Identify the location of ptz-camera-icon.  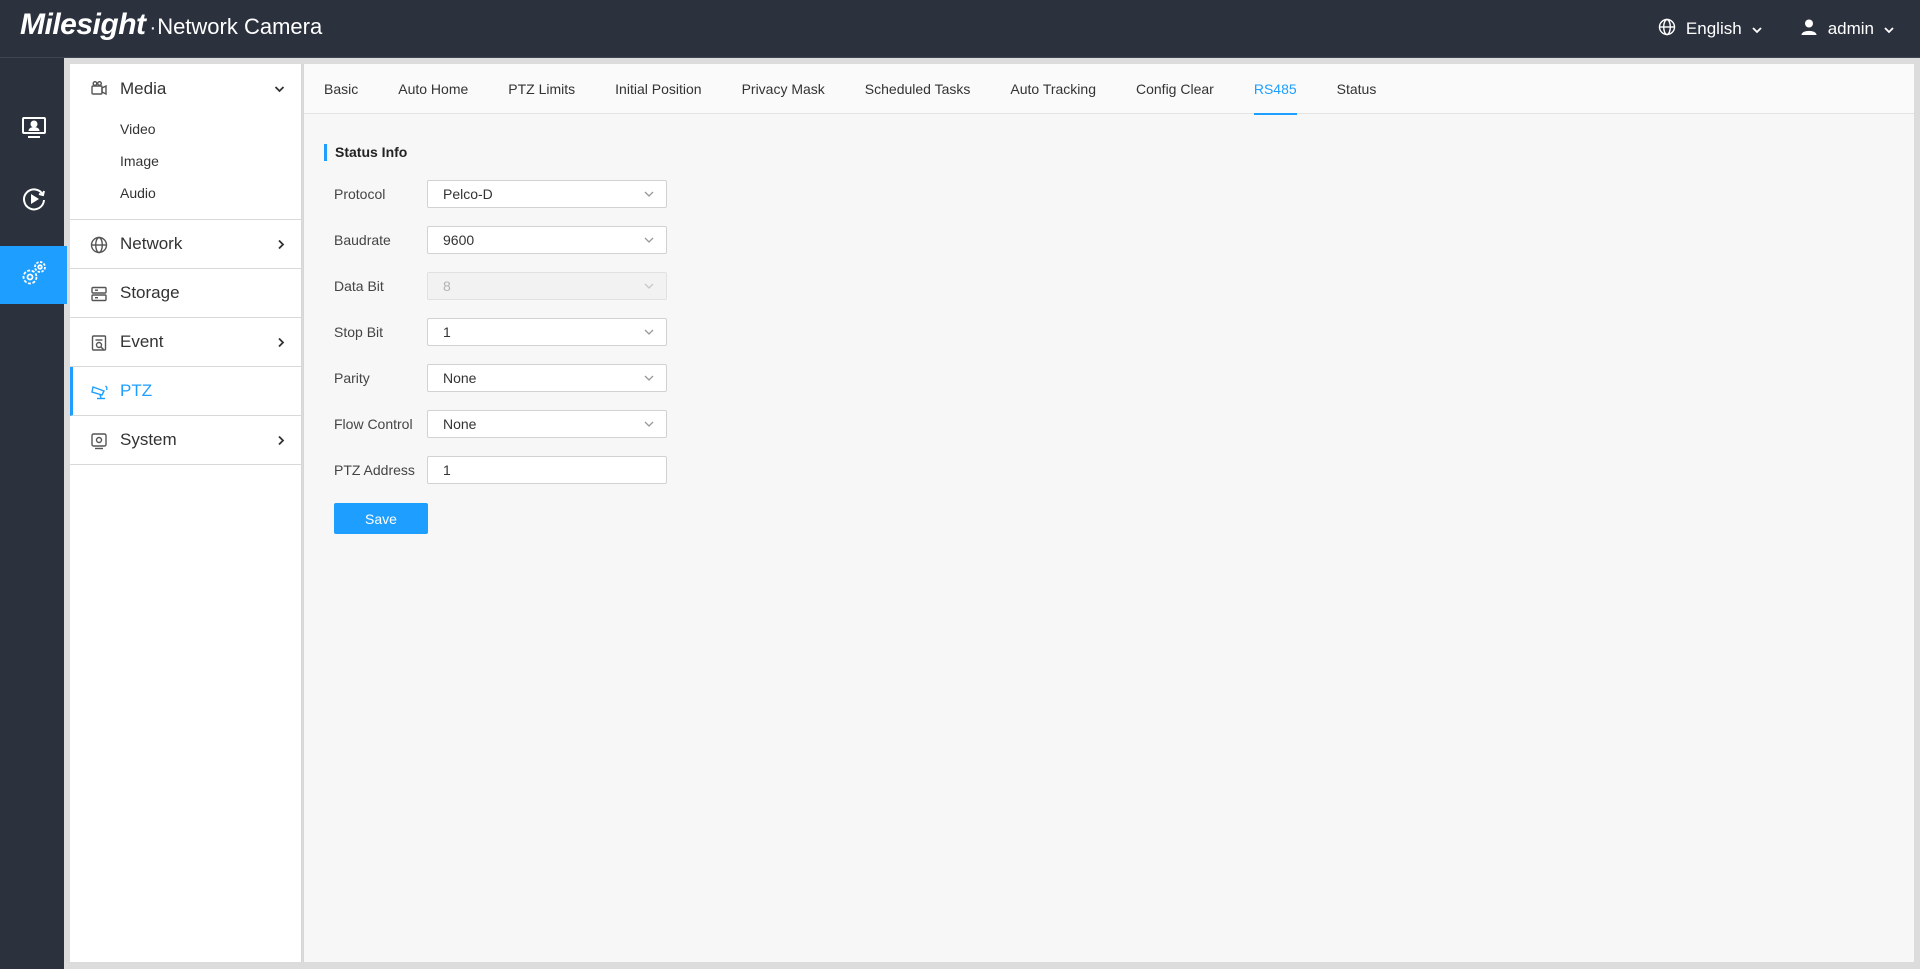
(99, 392).